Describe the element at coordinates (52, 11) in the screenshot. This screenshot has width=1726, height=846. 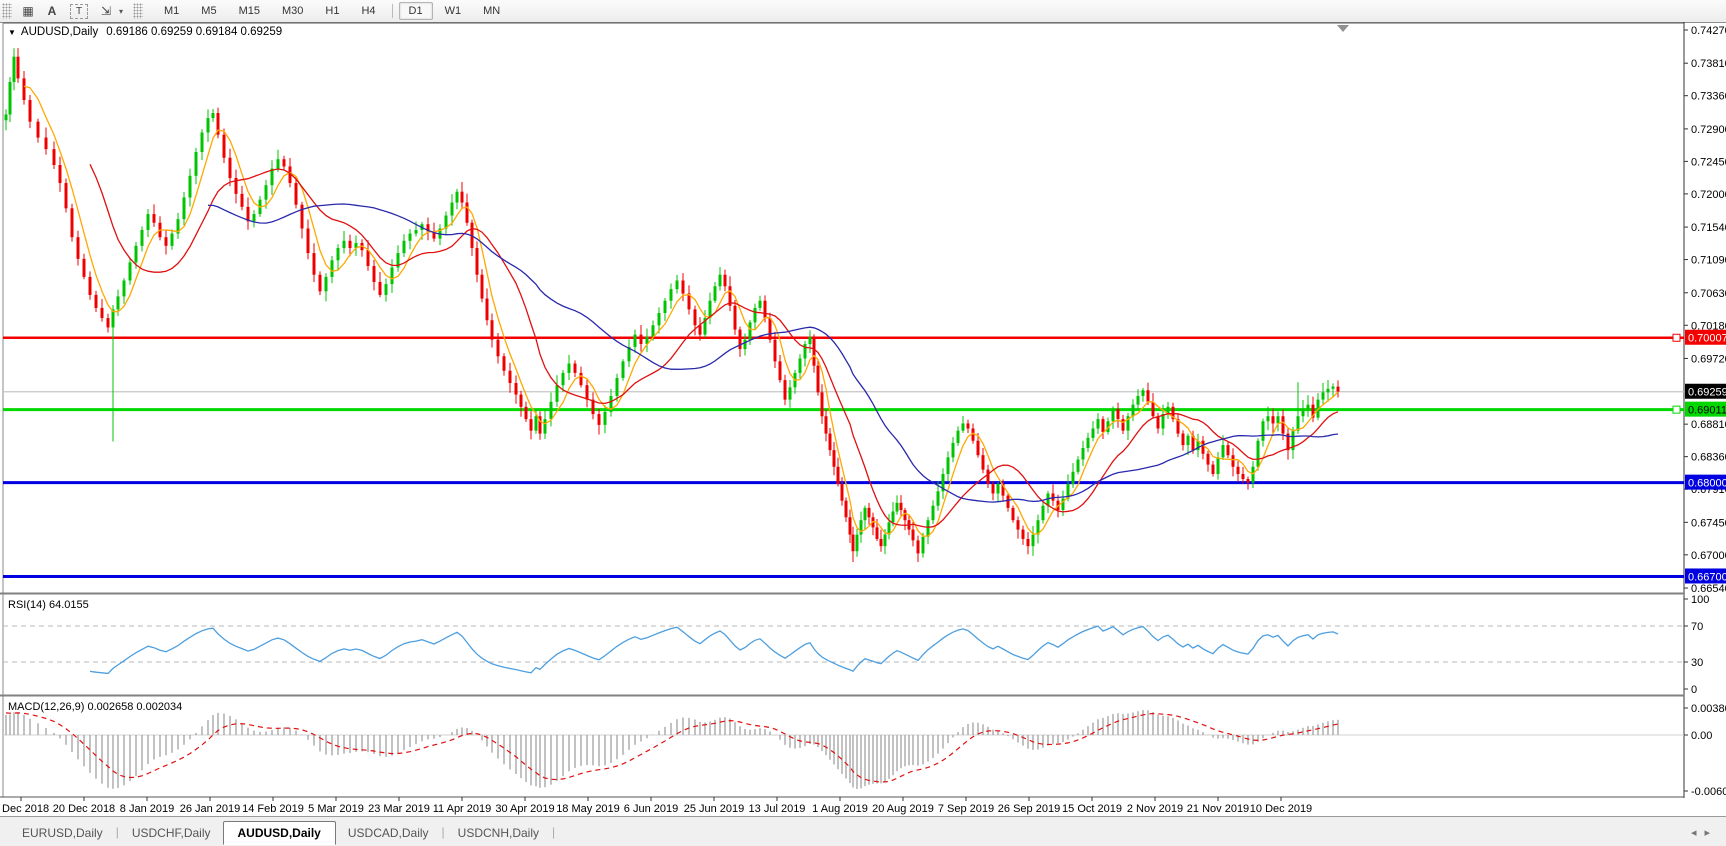
I see `text-a-icon: A` at that location.